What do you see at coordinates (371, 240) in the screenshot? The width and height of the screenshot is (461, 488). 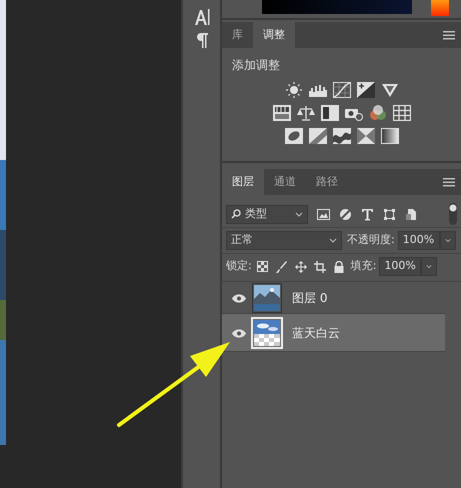 I see `opacity-label: 不透明度:` at bounding box center [371, 240].